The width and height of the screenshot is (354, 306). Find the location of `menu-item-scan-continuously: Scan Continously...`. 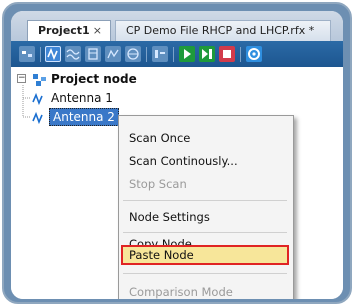

menu-item-scan-continuously: Scan Continously... is located at coordinates (183, 161).